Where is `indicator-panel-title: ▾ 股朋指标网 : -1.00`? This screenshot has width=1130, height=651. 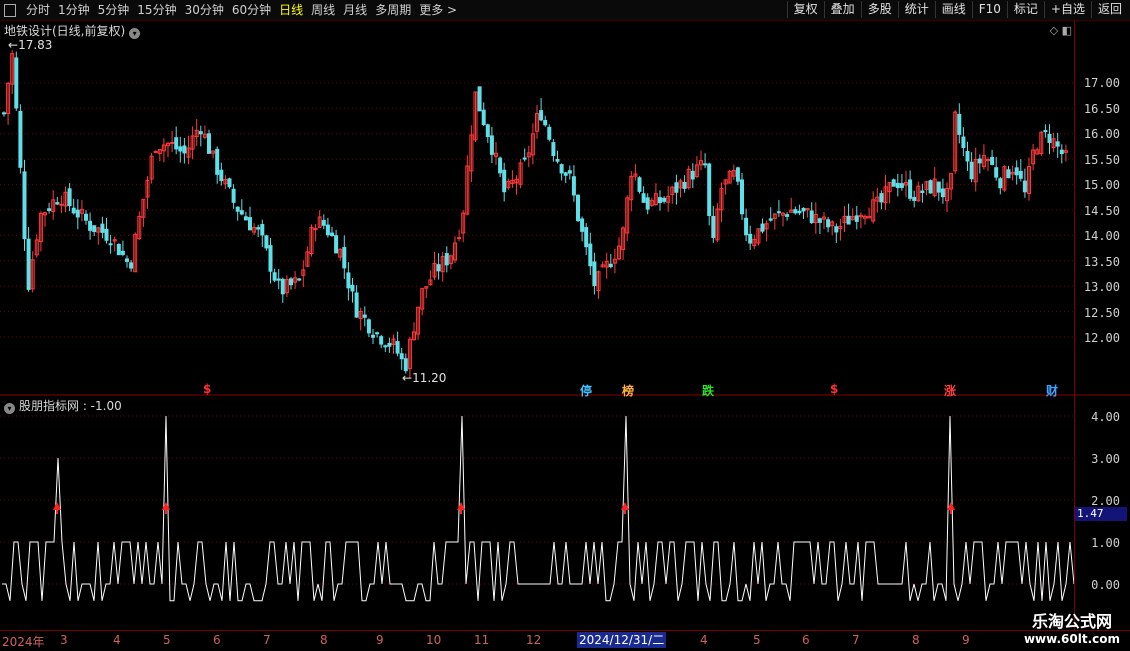 indicator-panel-title: ▾ 股朋指标网 : -1.00 is located at coordinates (63, 405).